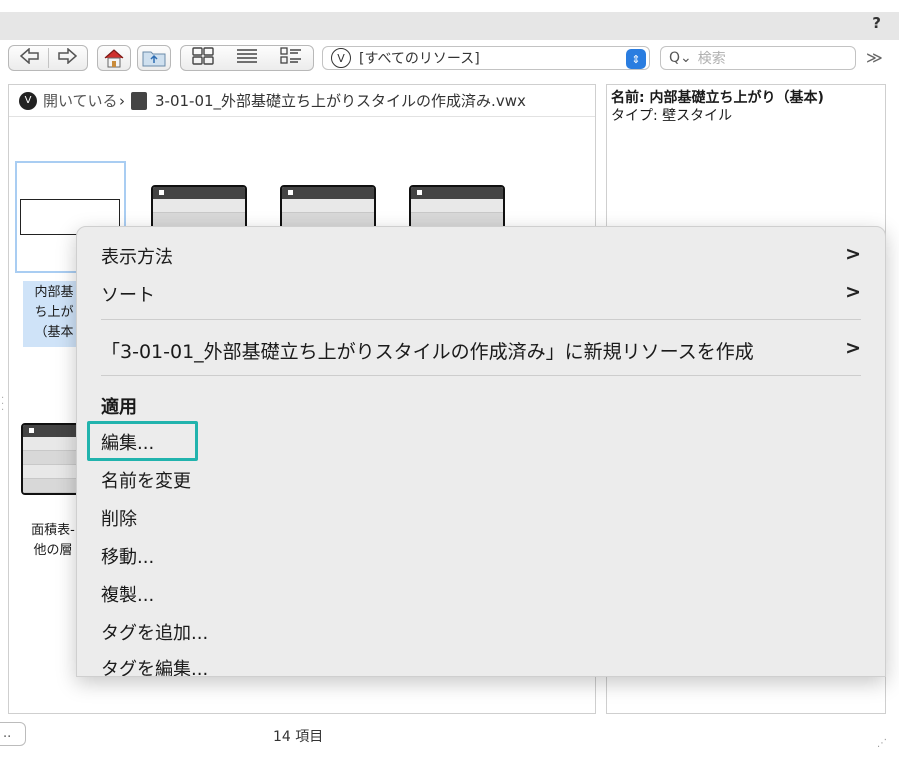 Image resolution: width=899 pixels, height=757 pixels. What do you see at coordinates (119, 518) in the screenshot?
I see `menu-item-delete: 削除` at bounding box center [119, 518].